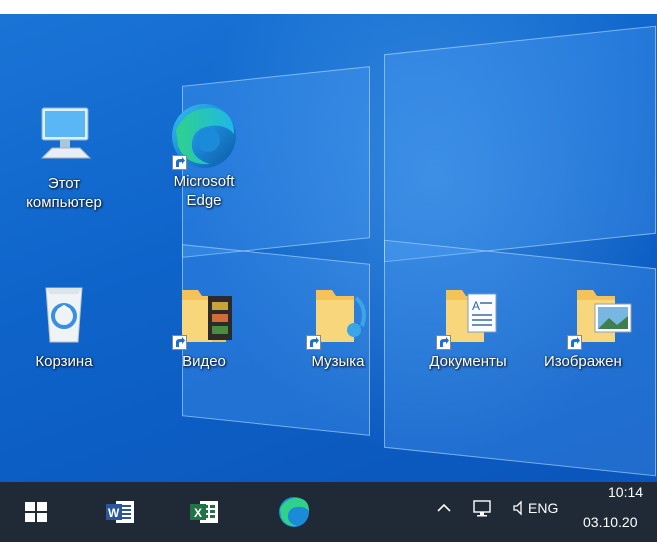 Image resolution: width=657 pixels, height=542 pixels. I want to click on network-icon, so click(482, 508).